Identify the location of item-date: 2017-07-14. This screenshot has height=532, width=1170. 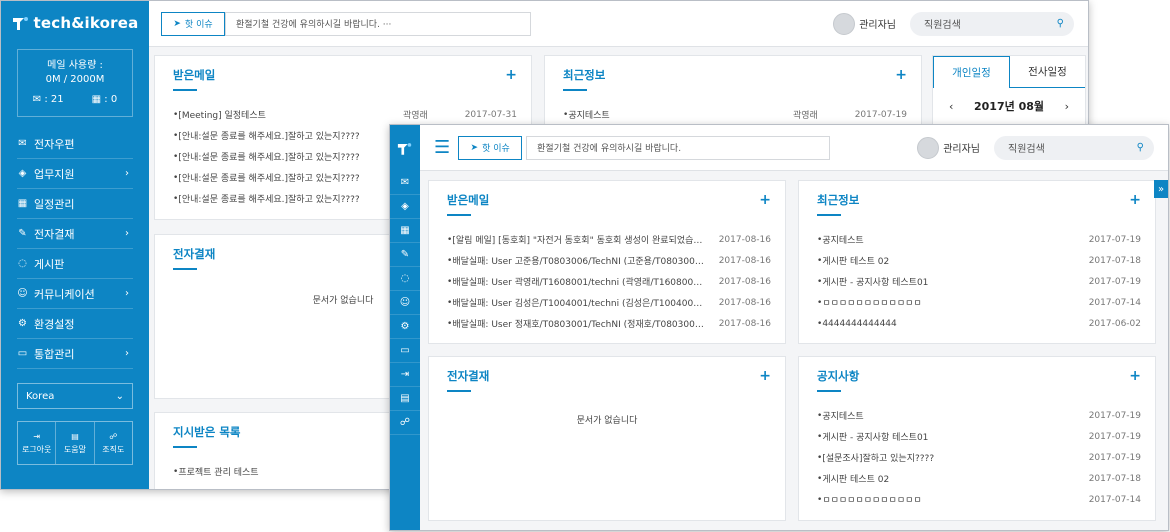
(1114, 499).